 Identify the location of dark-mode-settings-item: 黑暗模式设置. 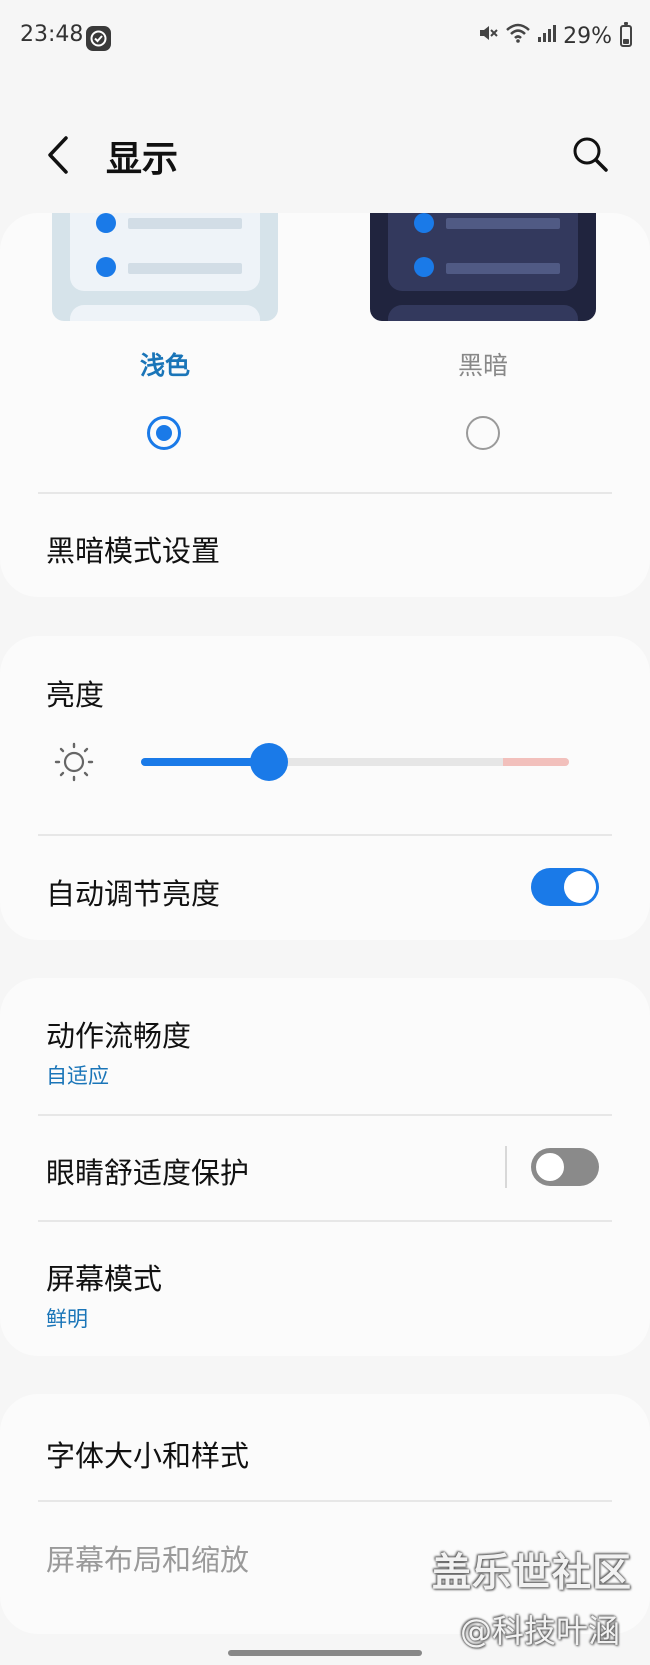
(133, 549).